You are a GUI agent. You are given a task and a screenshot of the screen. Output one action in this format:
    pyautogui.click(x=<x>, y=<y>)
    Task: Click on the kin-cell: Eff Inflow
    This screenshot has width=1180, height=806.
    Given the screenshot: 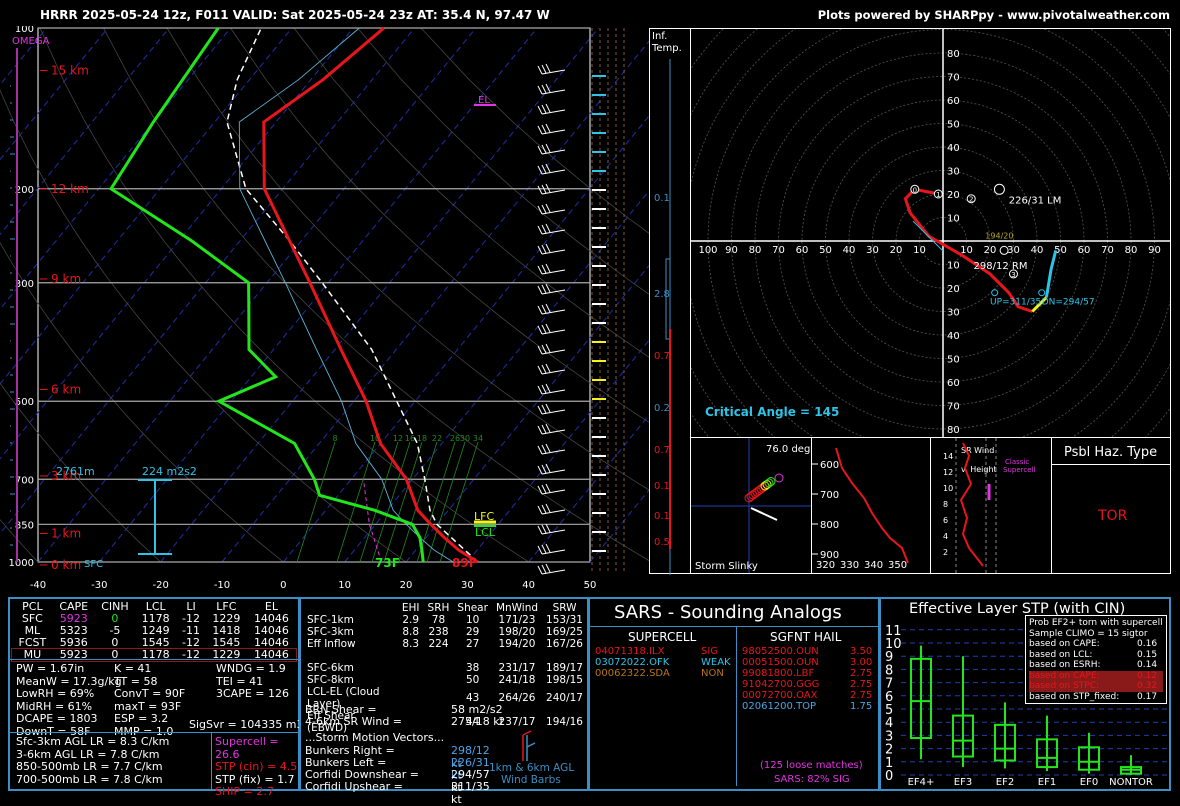 What is the action you would take?
    pyautogui.click(x=331, y=644)
    